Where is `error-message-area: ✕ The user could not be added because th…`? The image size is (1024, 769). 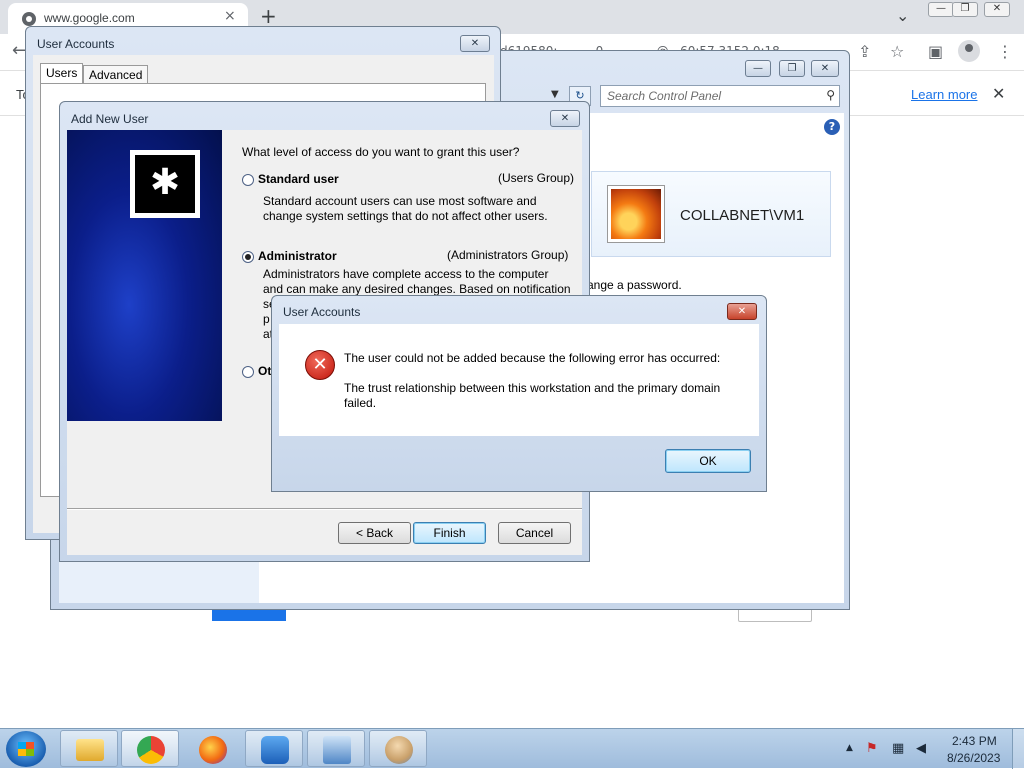
error-message-area: ✕ The user could not be added because th… is located at coordinates (519, 380).